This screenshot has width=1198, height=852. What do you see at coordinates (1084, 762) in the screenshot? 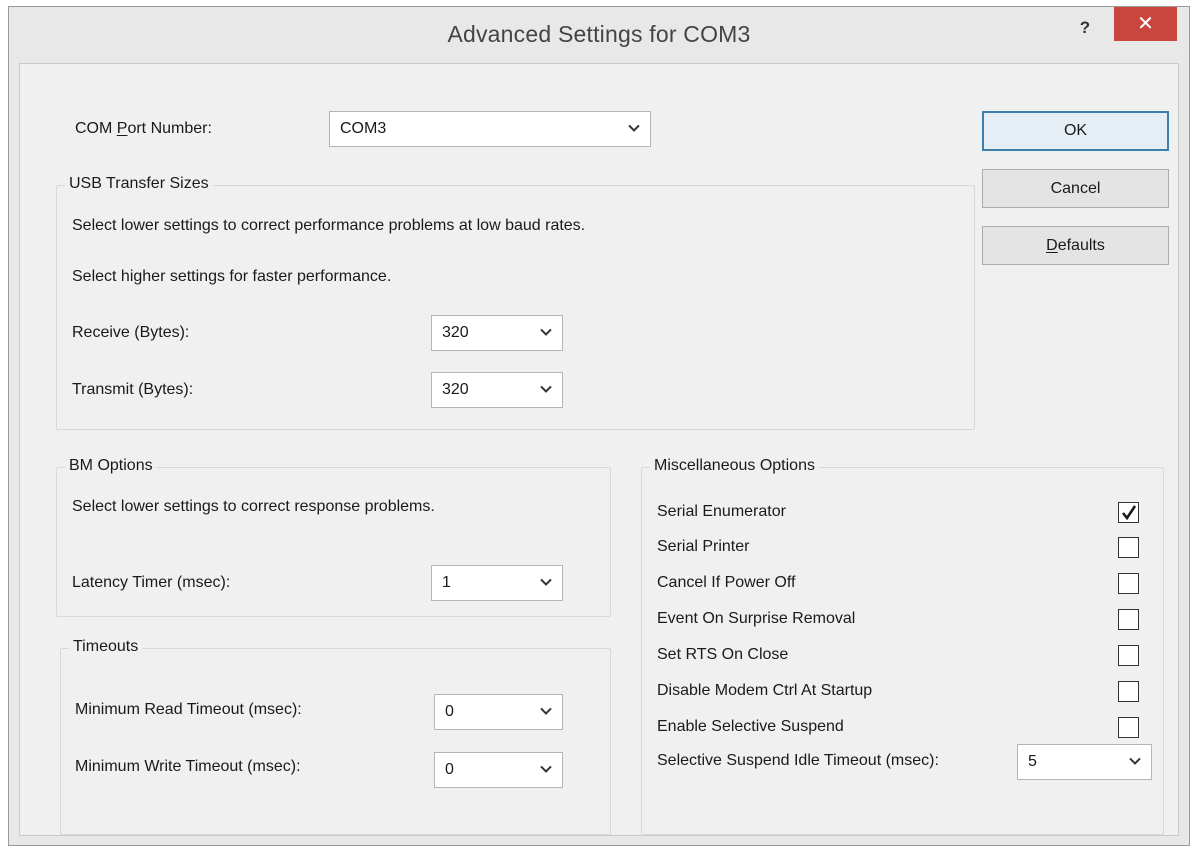
I see `idle-timeout-select: 5` at bounding box center [1084, 762].